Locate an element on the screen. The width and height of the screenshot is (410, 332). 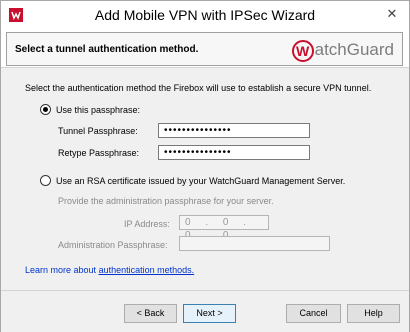
admin-passphrase-field is located at coordinates (254, 243).